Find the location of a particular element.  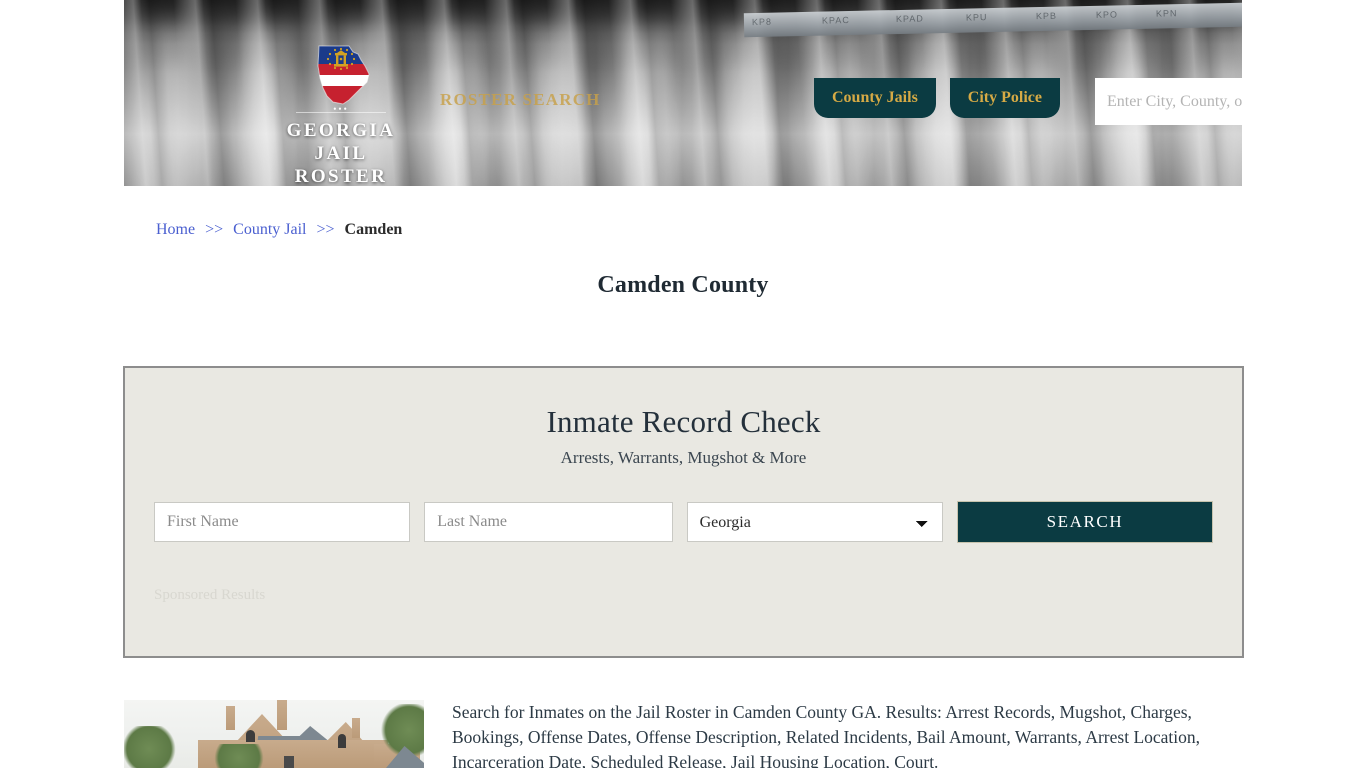

jail-building-photo is located at coordinates (274, 734).